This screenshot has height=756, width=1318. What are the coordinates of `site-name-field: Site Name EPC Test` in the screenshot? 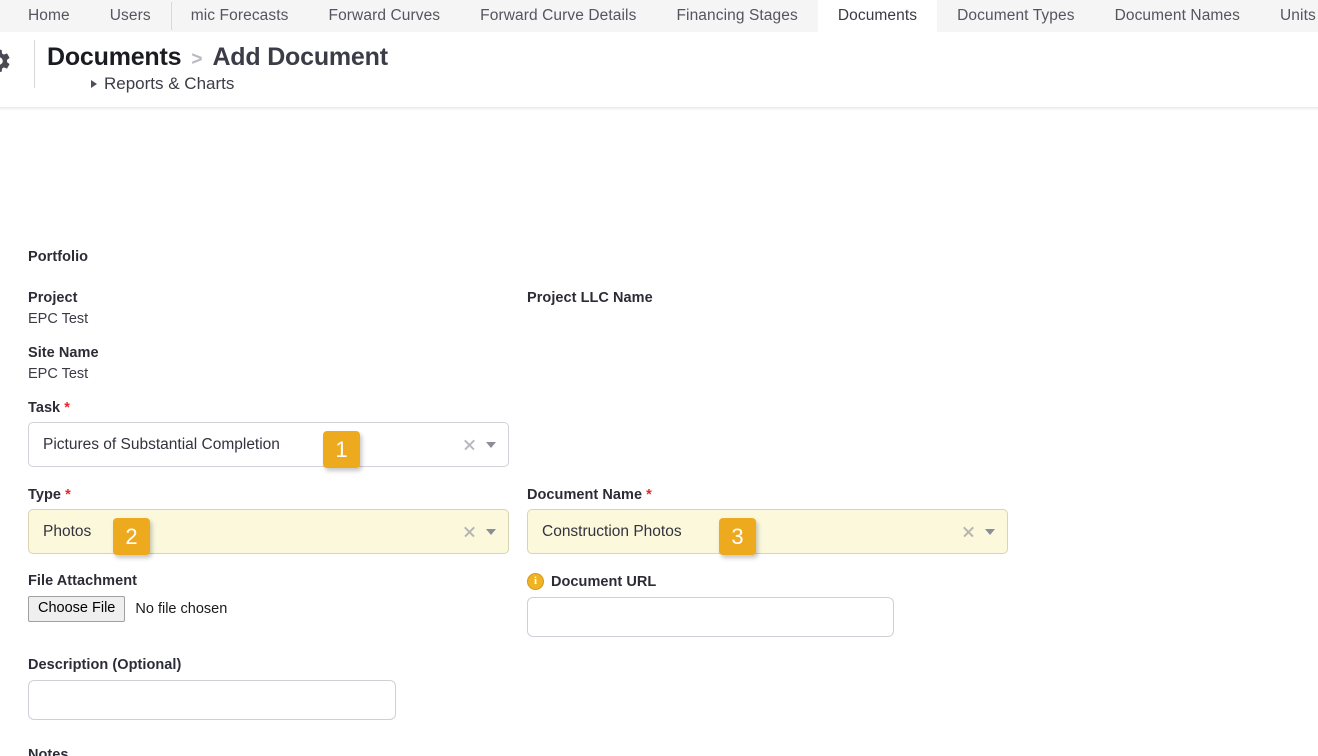 It's located at (63, 363).